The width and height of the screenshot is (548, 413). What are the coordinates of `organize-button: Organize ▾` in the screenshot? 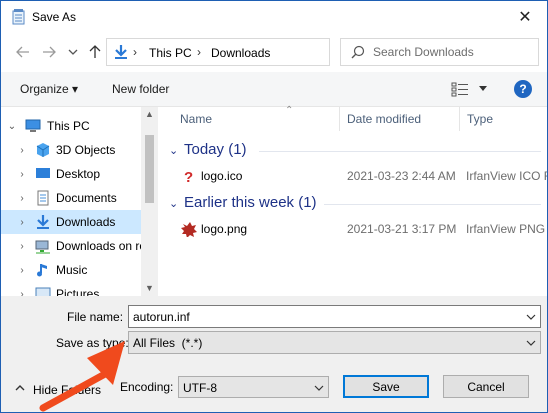 It's located at (49, 89).